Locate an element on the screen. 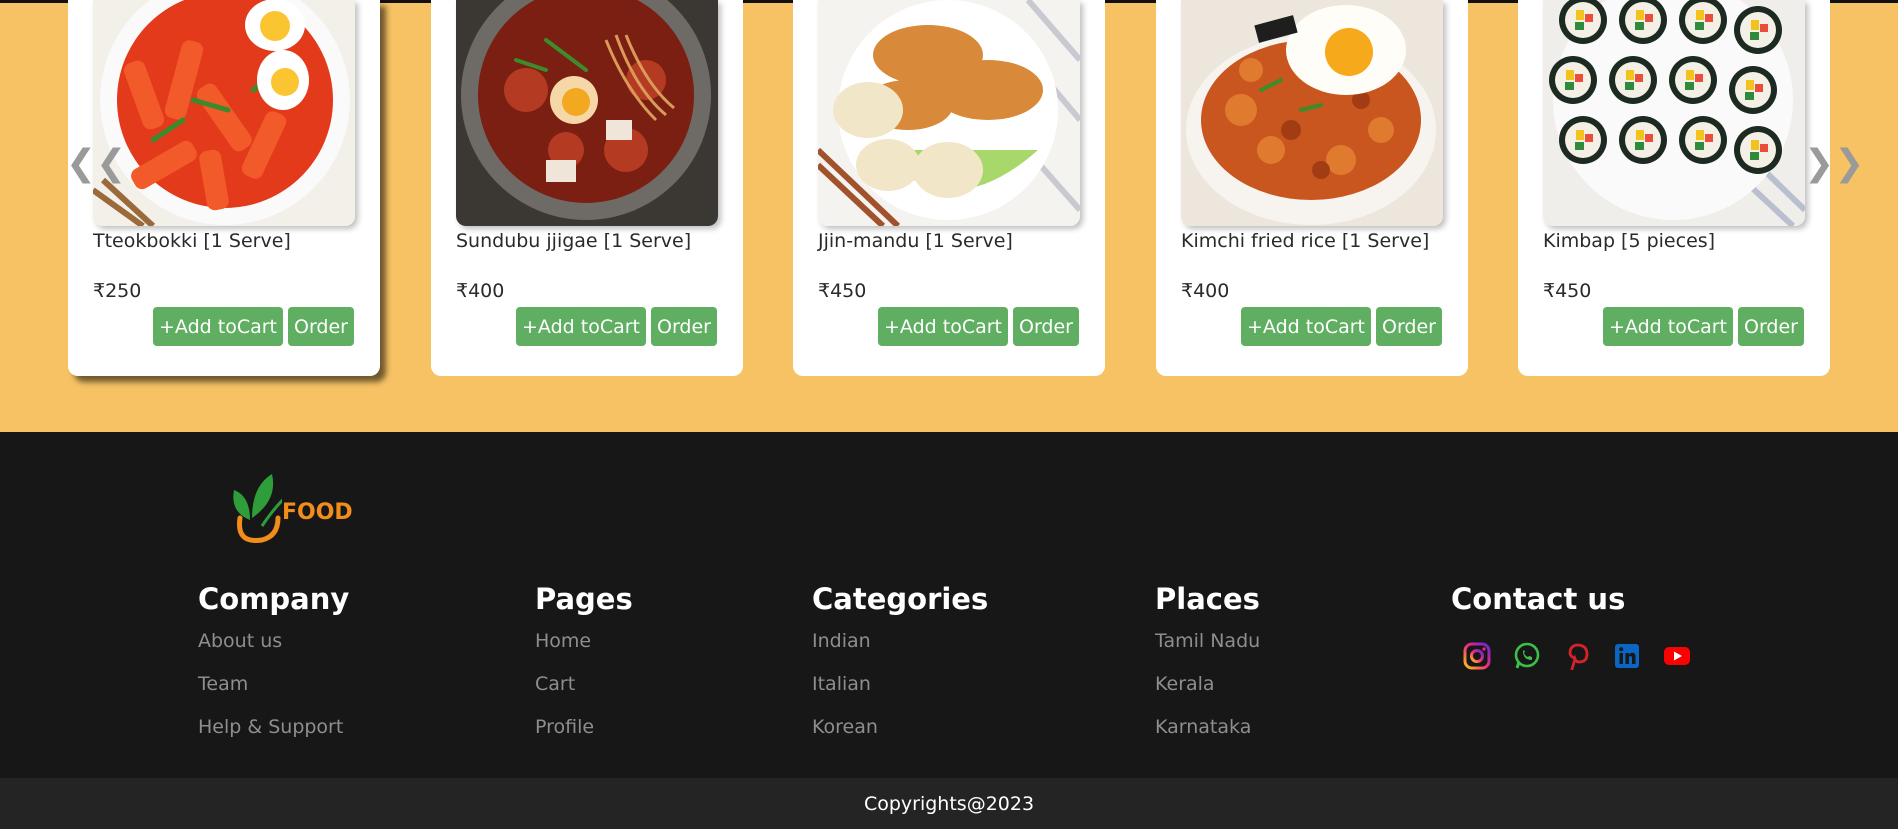 The image size is (1898, 829). footer-categories: Categories Indian Italian Korean is located at coordinates (900, 670).